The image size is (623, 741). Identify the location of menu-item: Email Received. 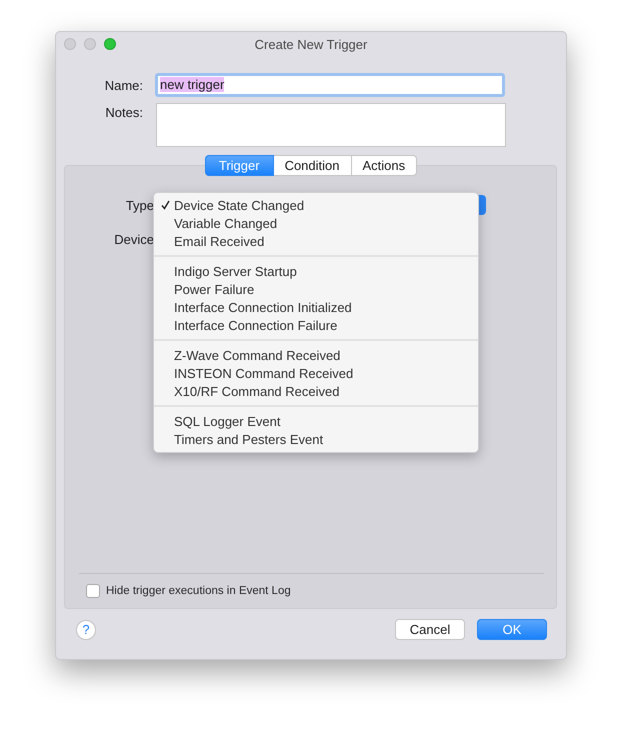
(316, 241).